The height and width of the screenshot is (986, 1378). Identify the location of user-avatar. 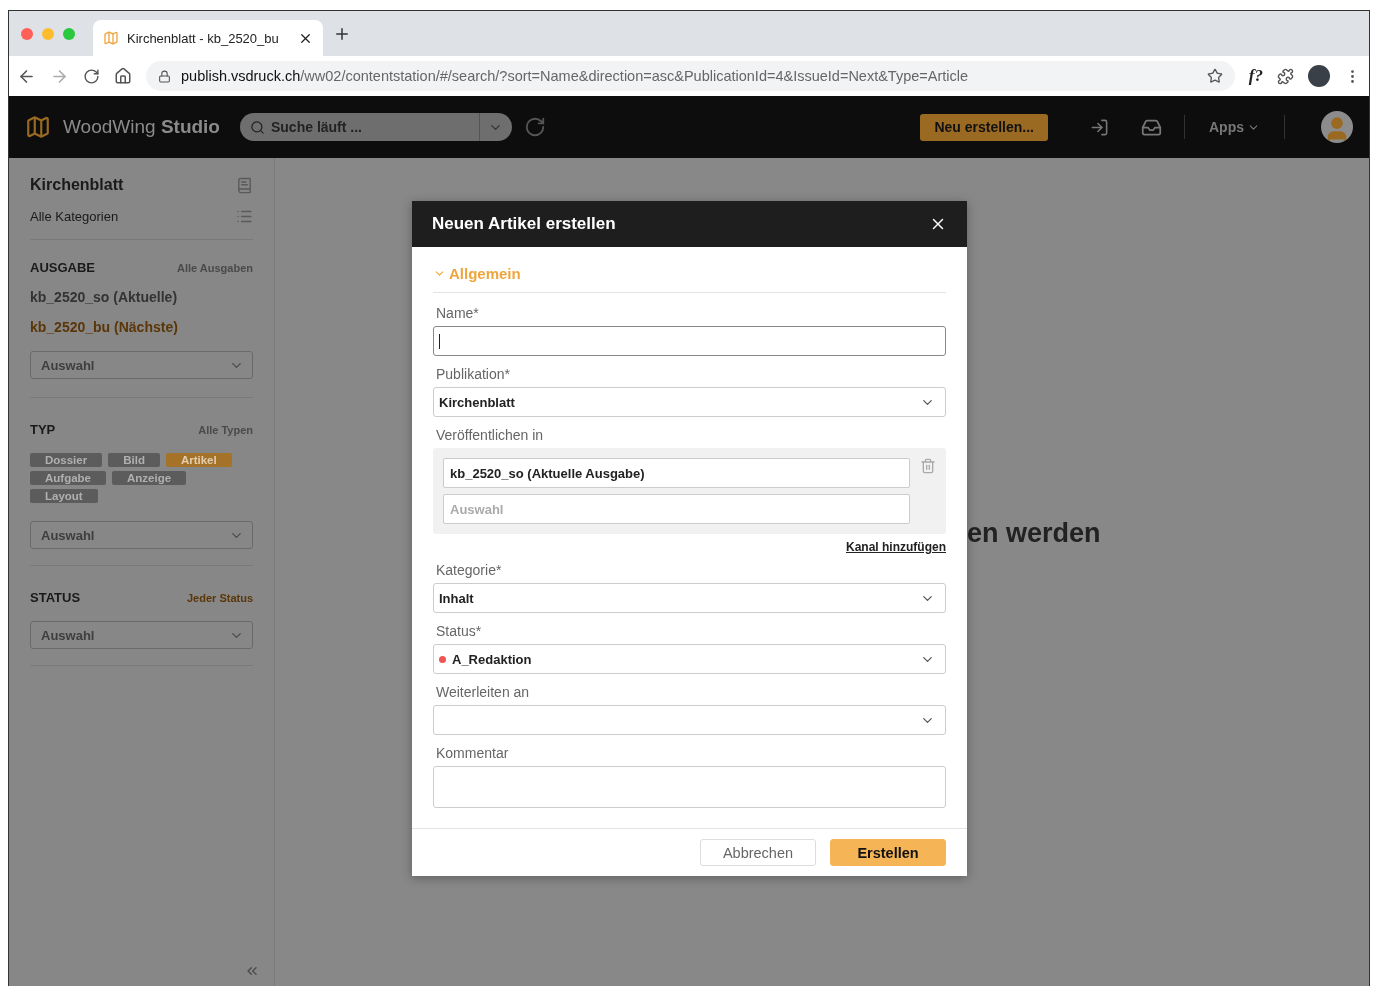
(1337, 127).